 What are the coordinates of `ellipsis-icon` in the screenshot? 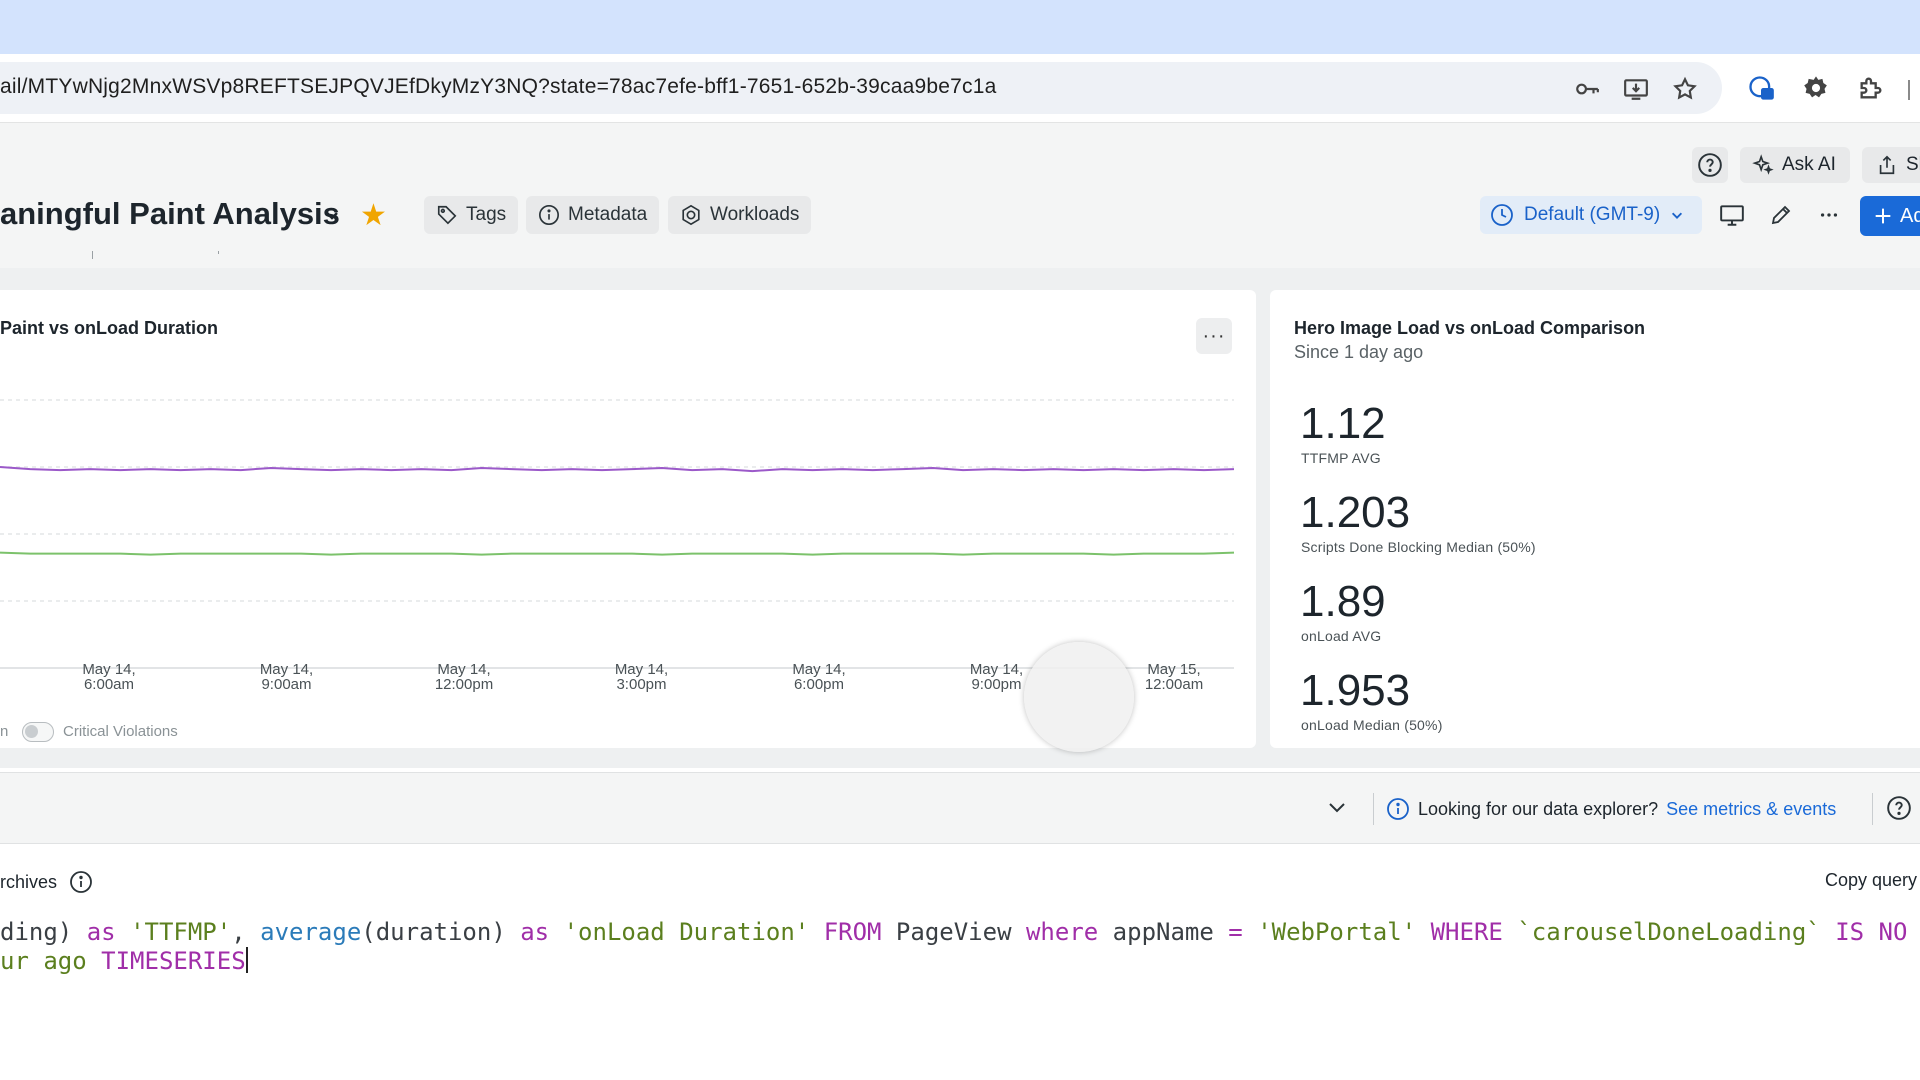 It's located at (1829, 215).